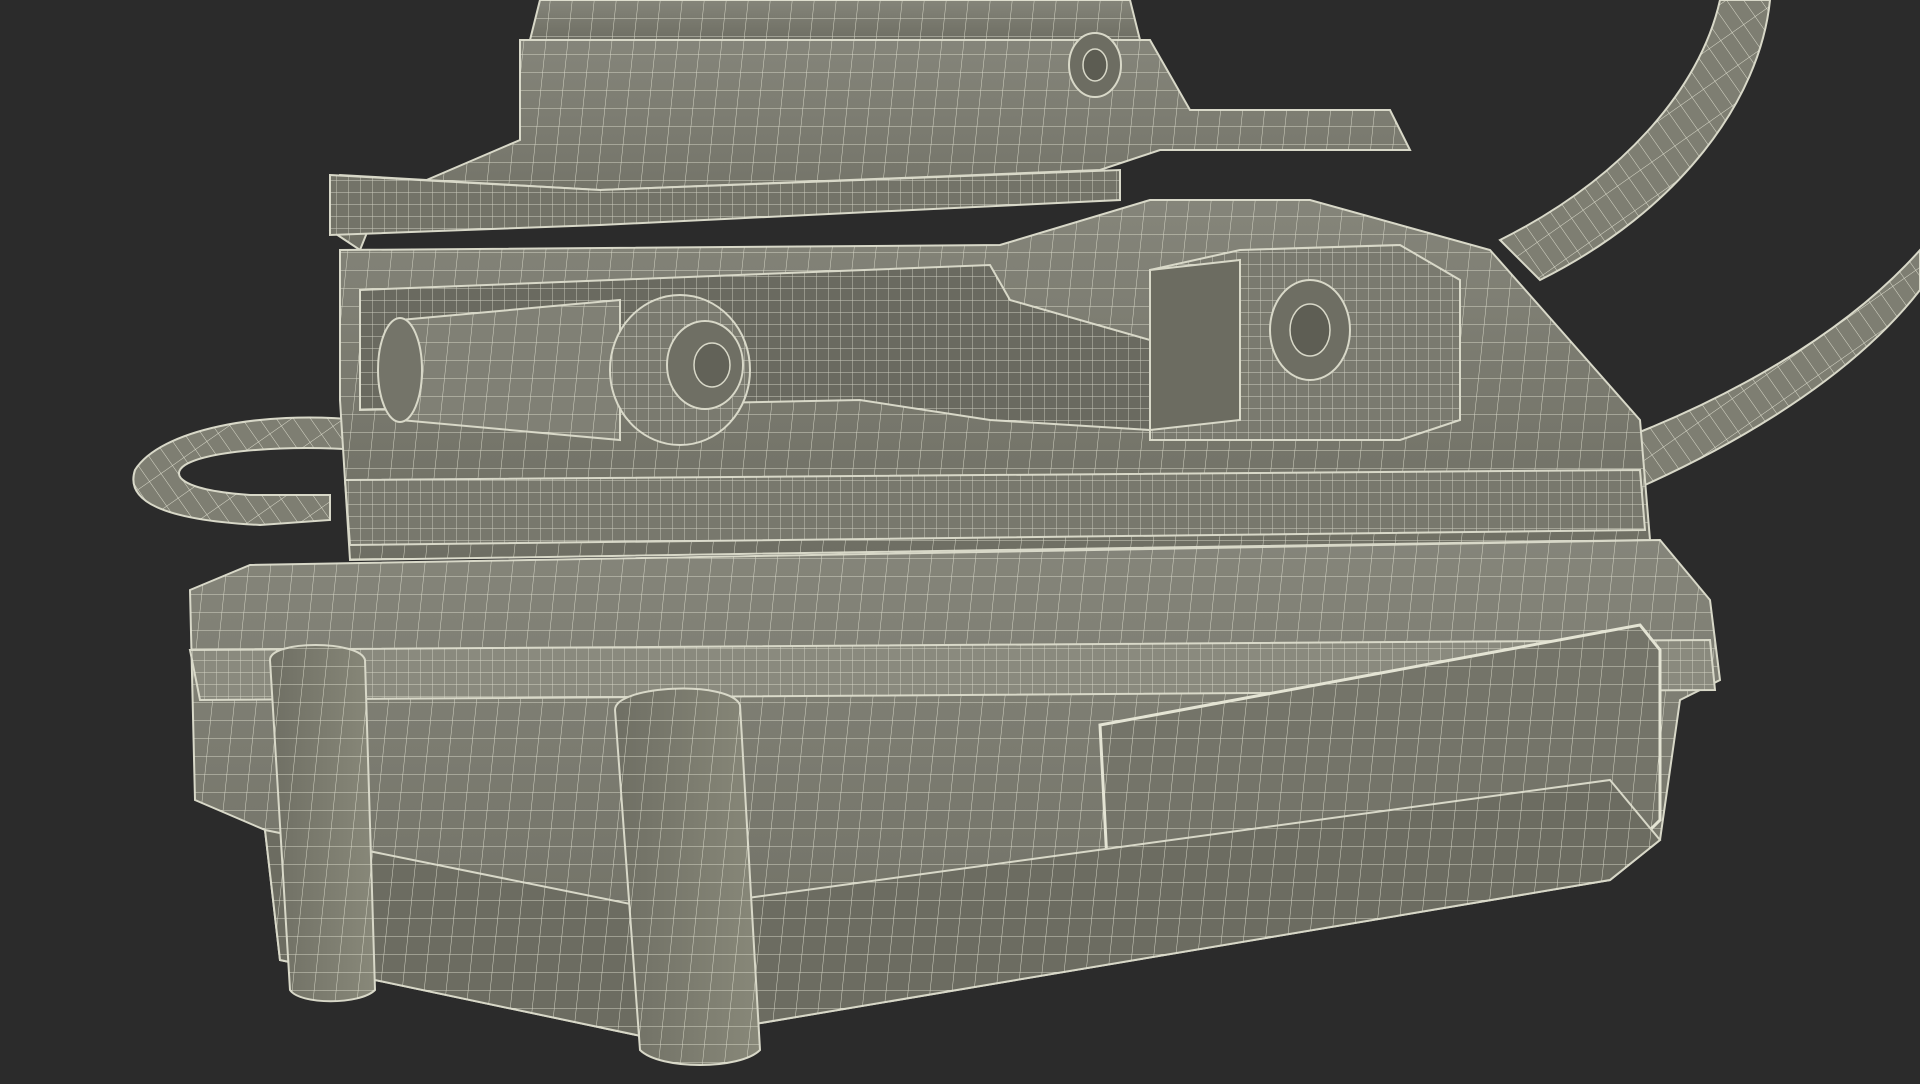 The image size is (1920, 1084). I want to click on top-neck, so click(835, 20).